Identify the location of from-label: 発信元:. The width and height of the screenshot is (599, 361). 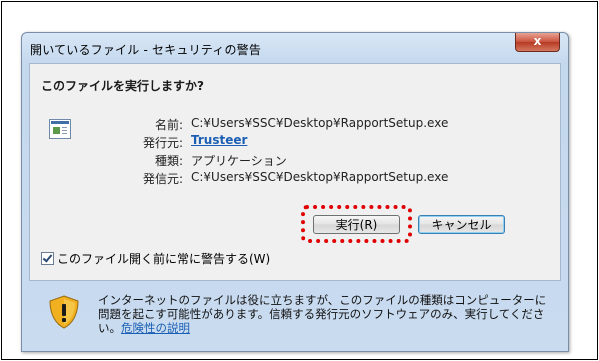
(162, 179).